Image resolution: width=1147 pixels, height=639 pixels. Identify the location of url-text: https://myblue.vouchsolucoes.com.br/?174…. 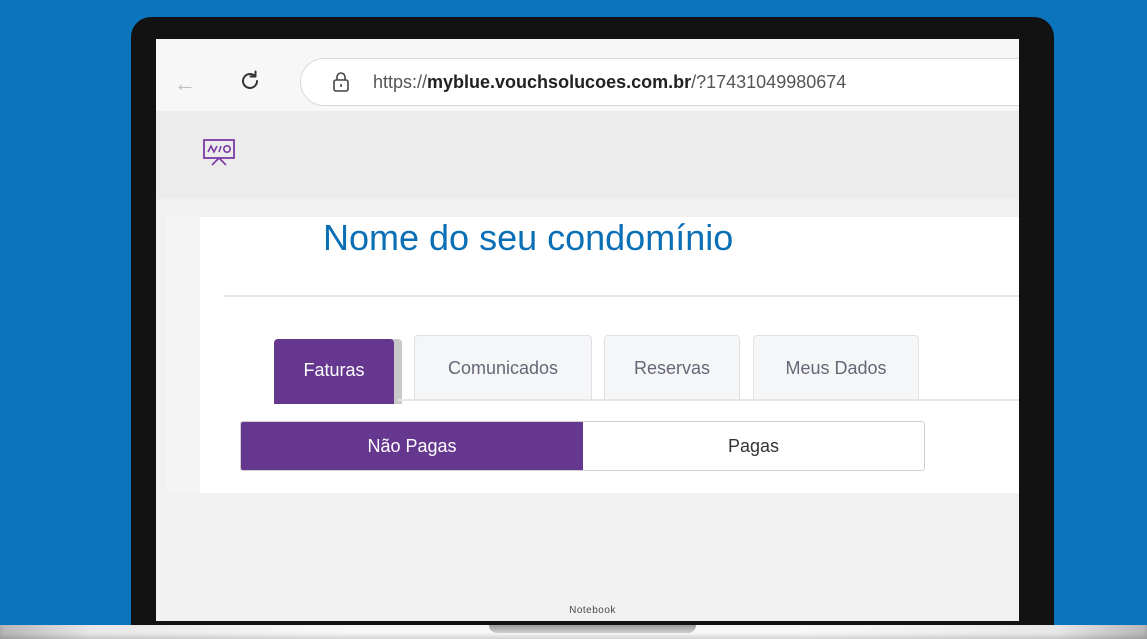
(609, 82).